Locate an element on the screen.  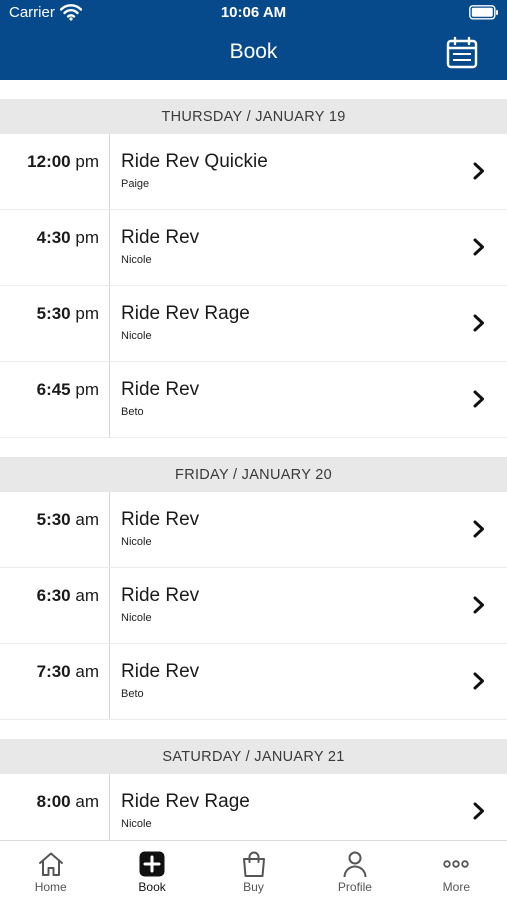
time-value: 12:00 is located at coordinates (49, 161).